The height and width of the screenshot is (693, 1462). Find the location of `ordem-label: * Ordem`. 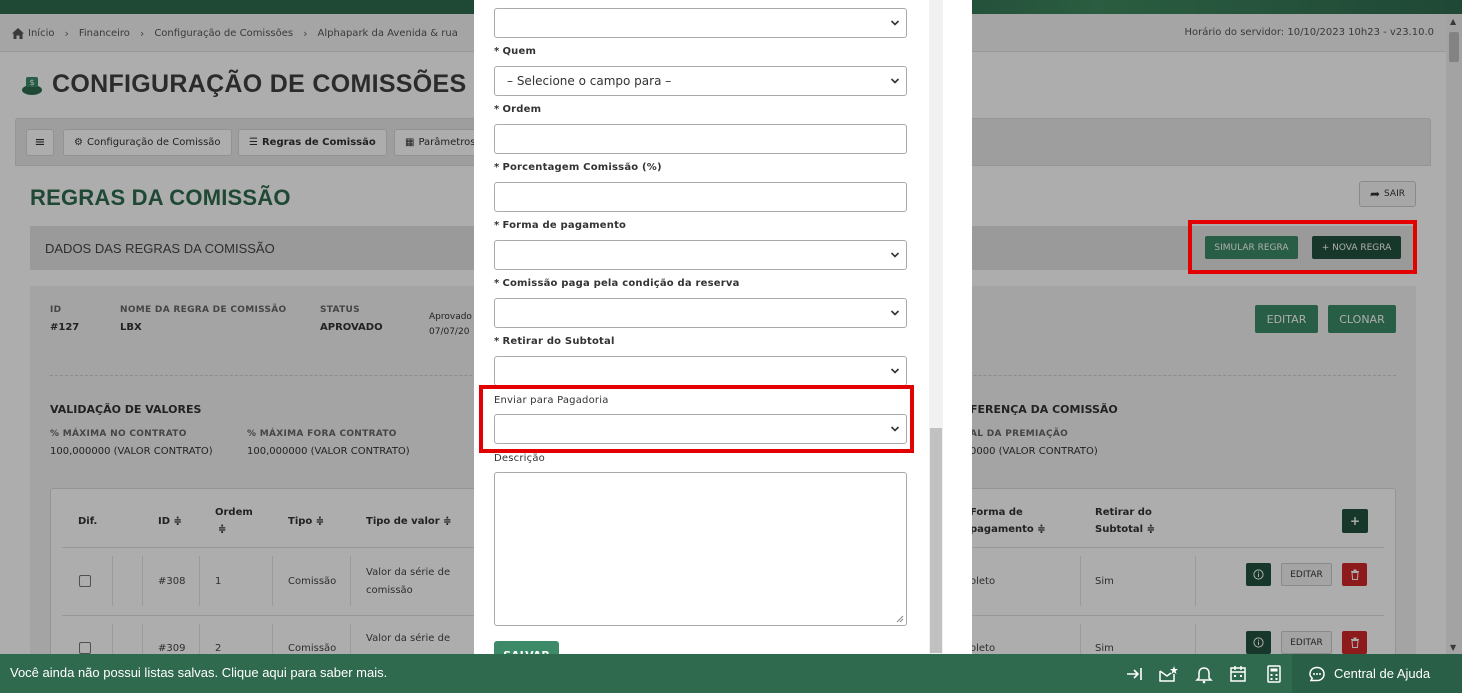

ordem-label: * Ordem is located at coordinates (518, 109).